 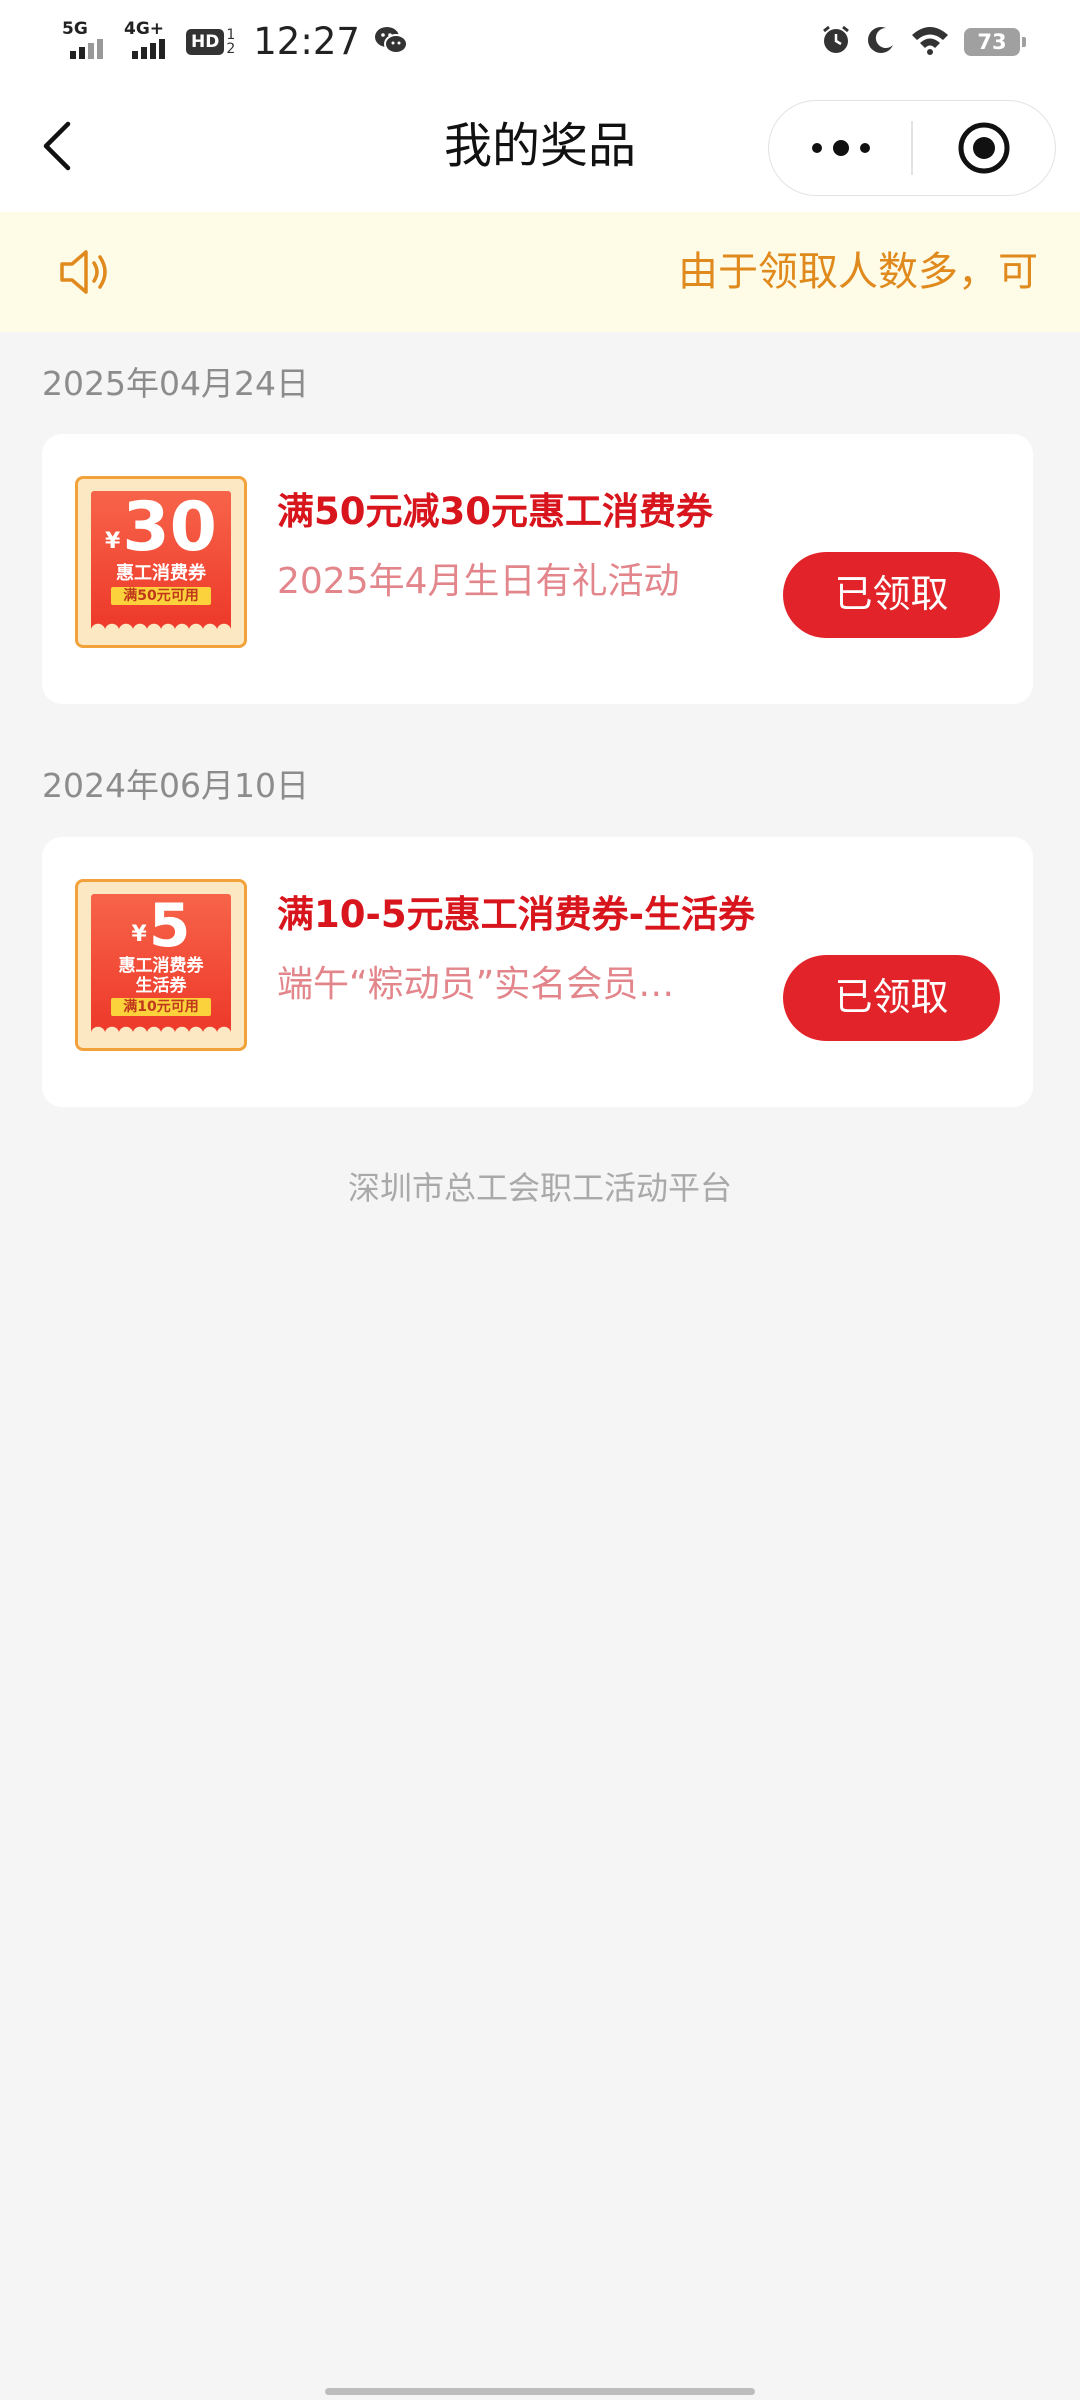 I want to click on coupon-tag: 满10元可用, so click(x=161, y=1007).